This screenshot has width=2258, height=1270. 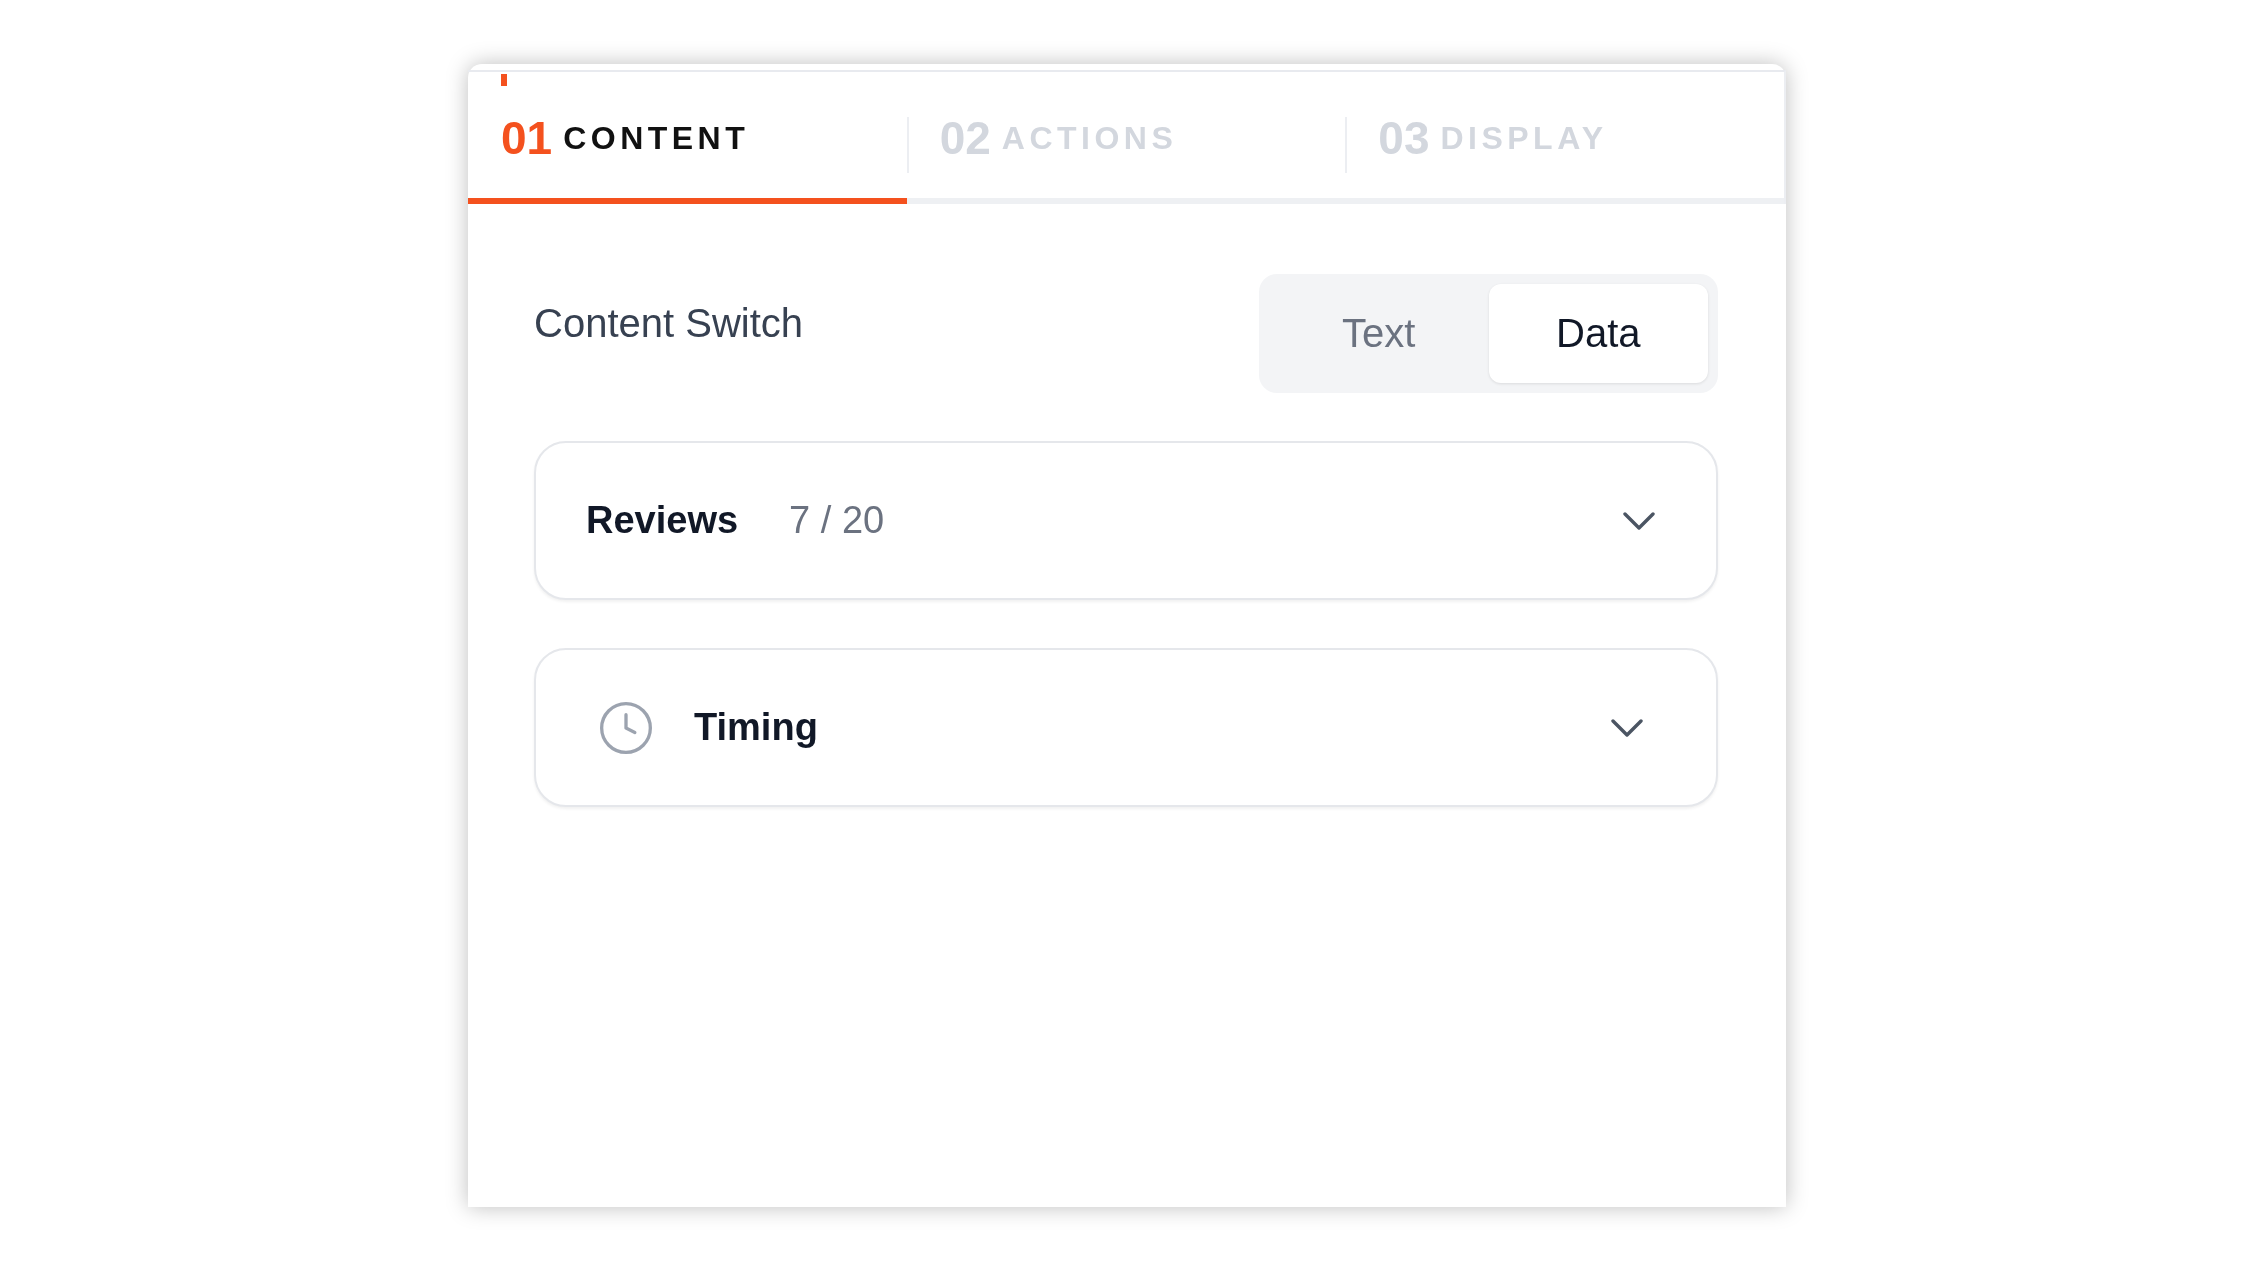 I want to click on field-label: Content Switch, so click(x=669, y=323).